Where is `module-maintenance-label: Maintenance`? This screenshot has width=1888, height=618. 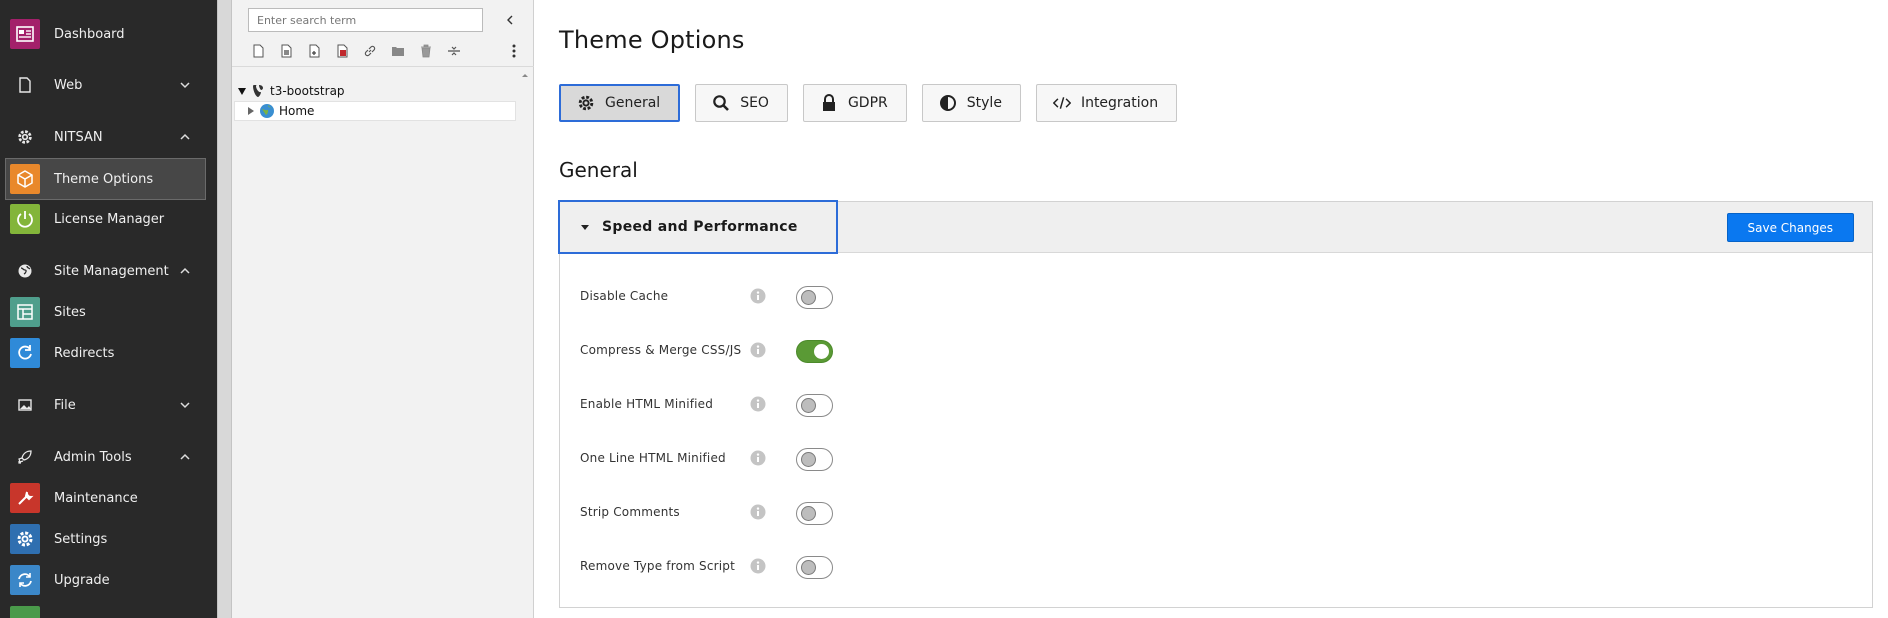
module-maintenance-label: Maintenance is located at coordinates (96, 498).